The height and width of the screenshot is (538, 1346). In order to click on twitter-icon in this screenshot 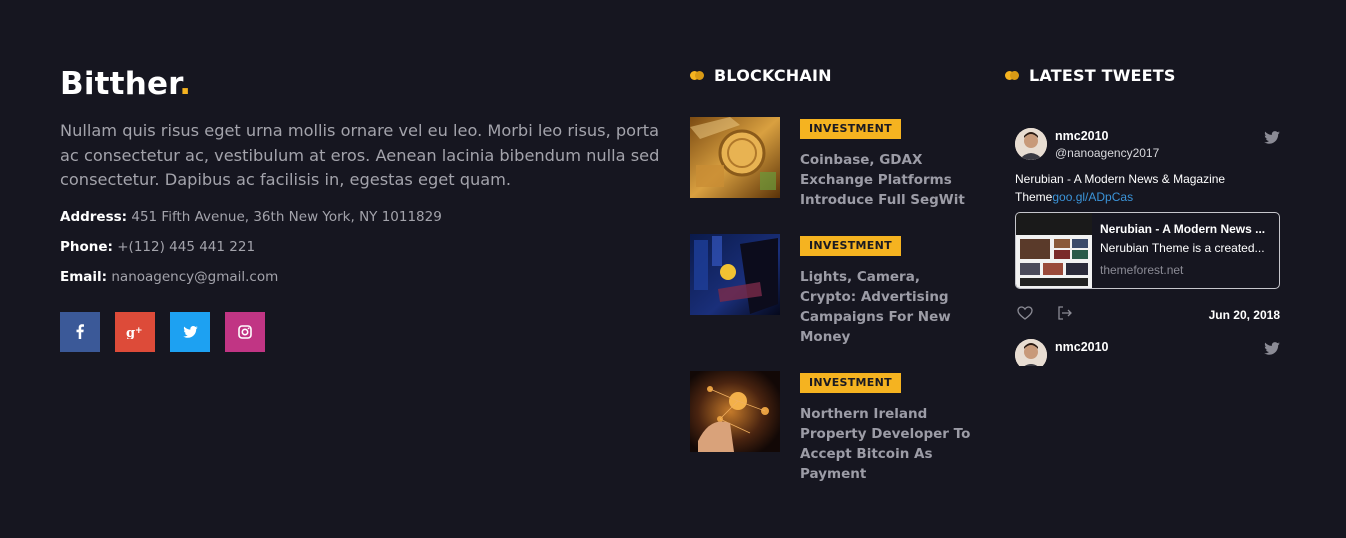, I will do `click(190, 331)`.